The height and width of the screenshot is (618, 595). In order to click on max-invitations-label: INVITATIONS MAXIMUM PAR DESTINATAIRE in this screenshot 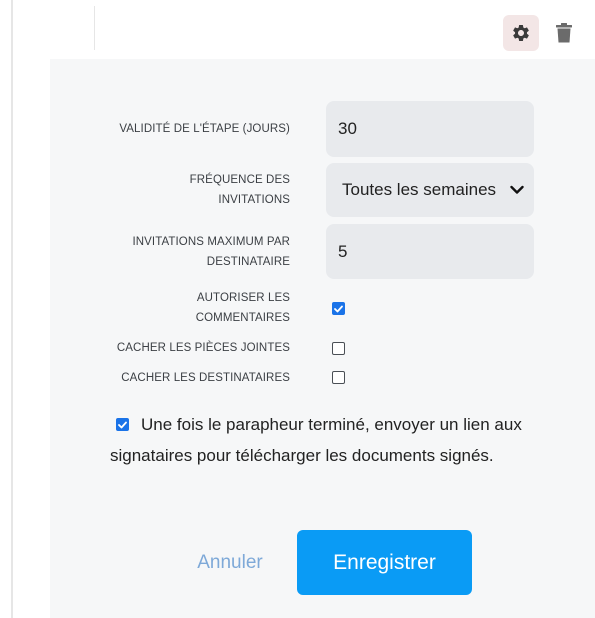, I will do `click(211, 252)`.